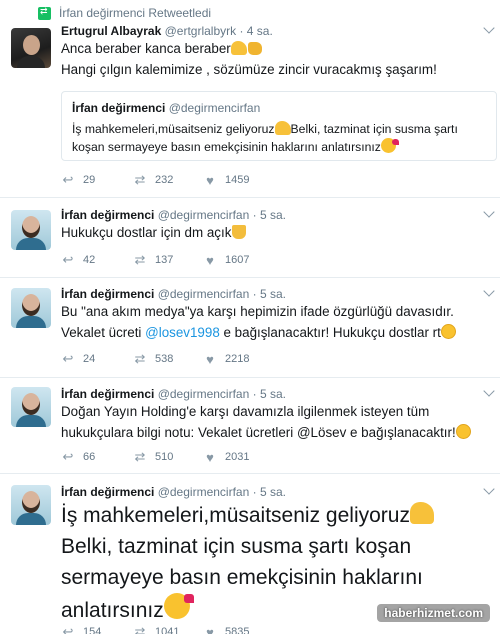  I want to click on reply-button: ↩ 29, so click(97, 180).